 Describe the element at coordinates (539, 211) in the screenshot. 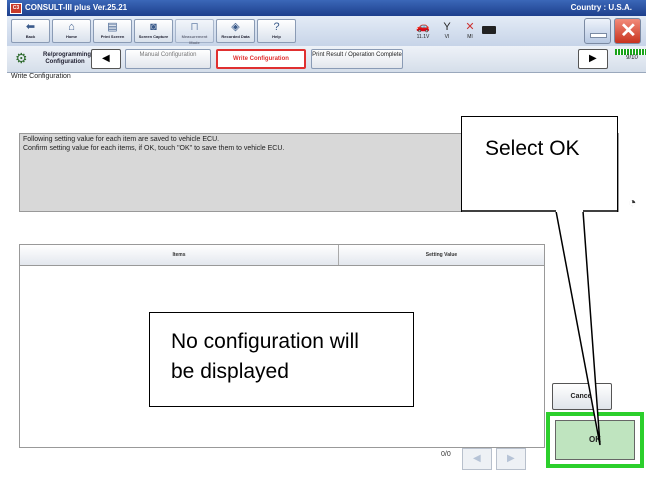

I see `callout-pointer-cover` at that location.